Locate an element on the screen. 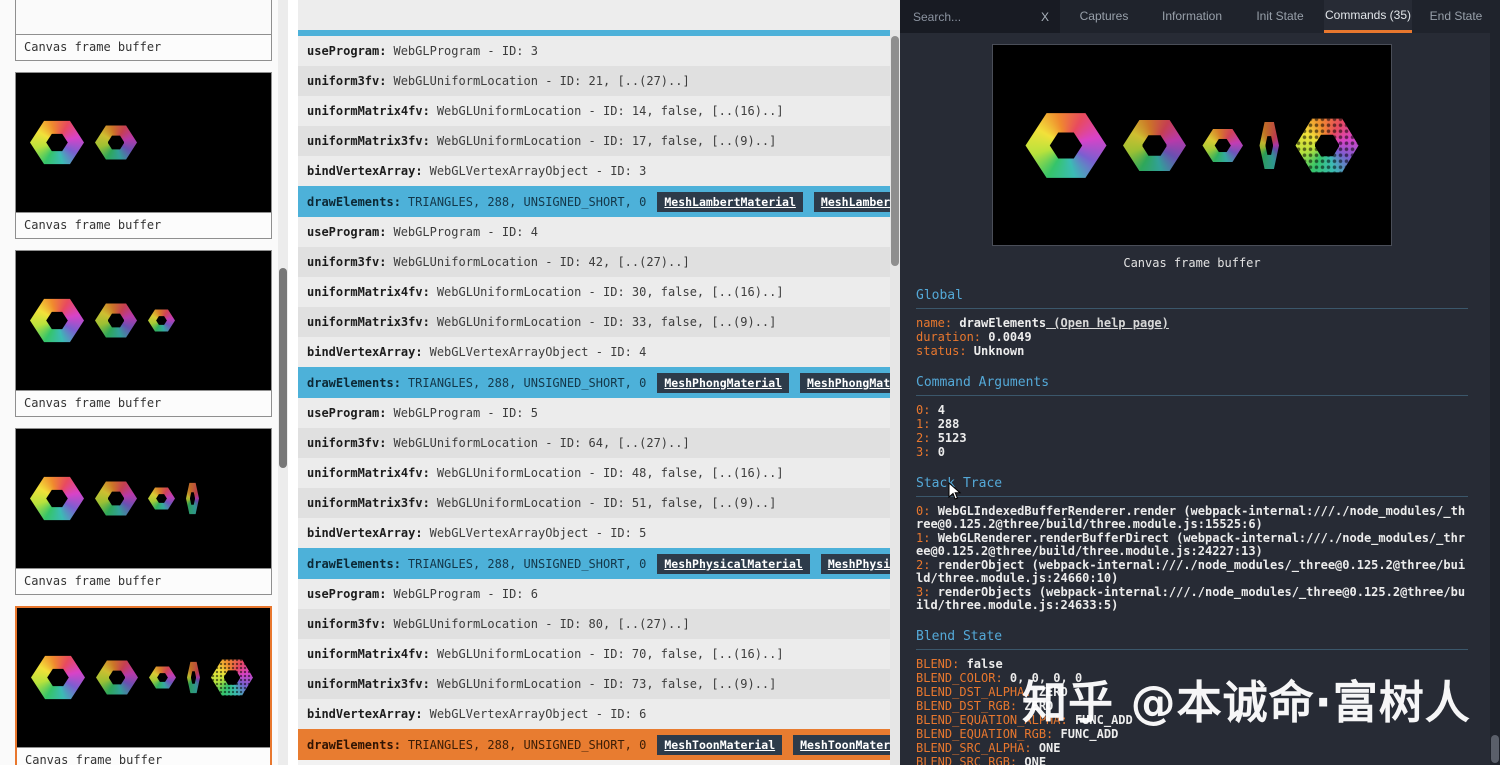  command-args: WebGLProgram - ID: 5 is located at coordinates (465, 413).